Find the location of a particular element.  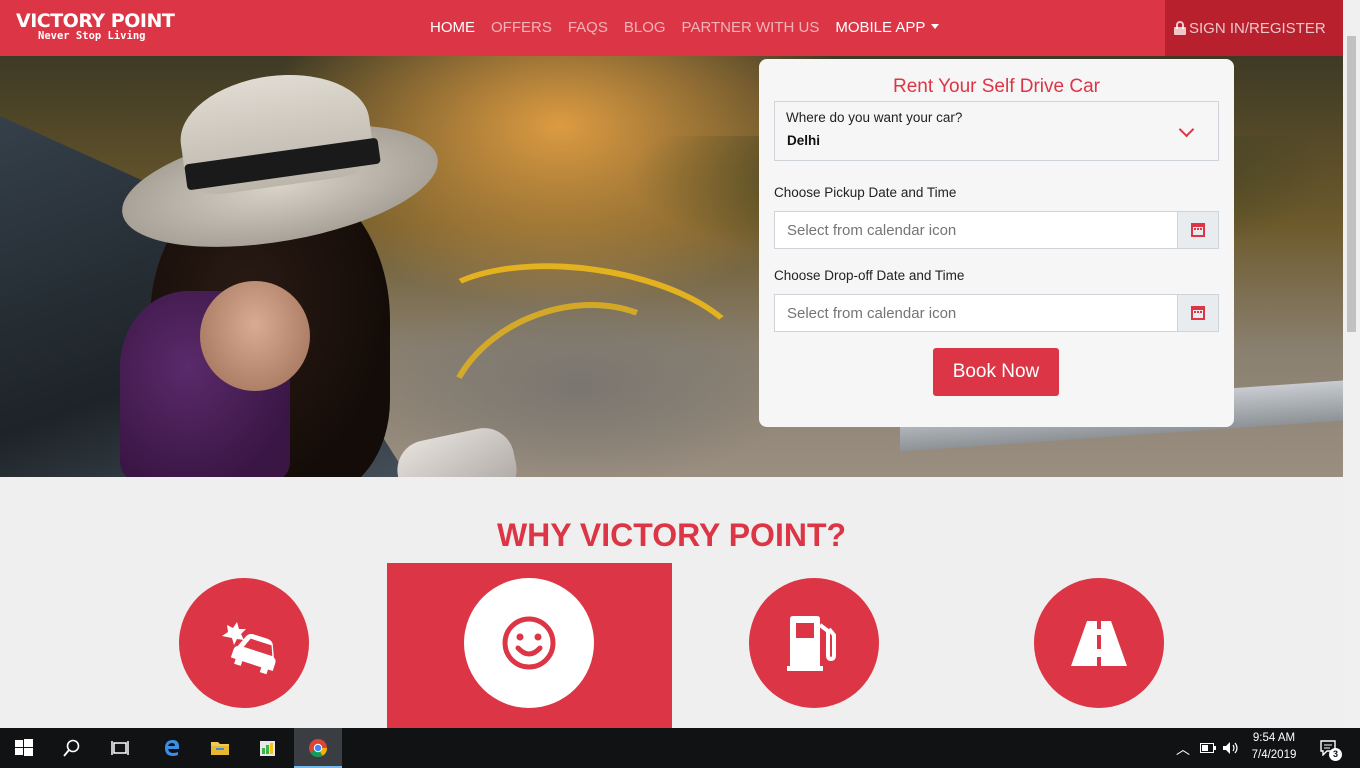

nav-blog: BLOG is located at coordinates (645, 27).